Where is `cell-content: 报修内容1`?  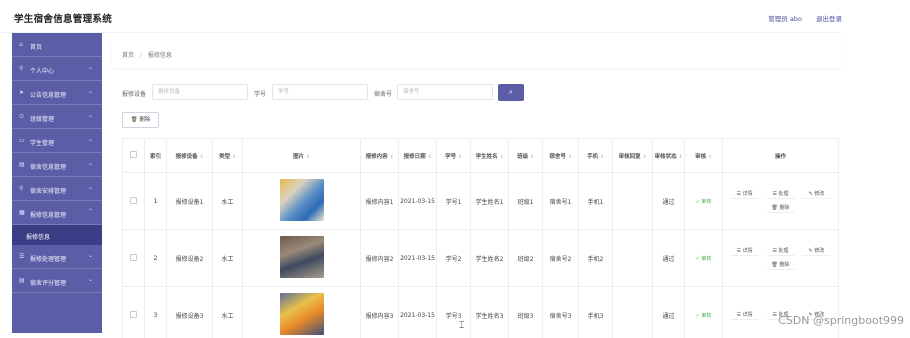
cell-content: 报修内容1 is located at coordinates (379, 201).